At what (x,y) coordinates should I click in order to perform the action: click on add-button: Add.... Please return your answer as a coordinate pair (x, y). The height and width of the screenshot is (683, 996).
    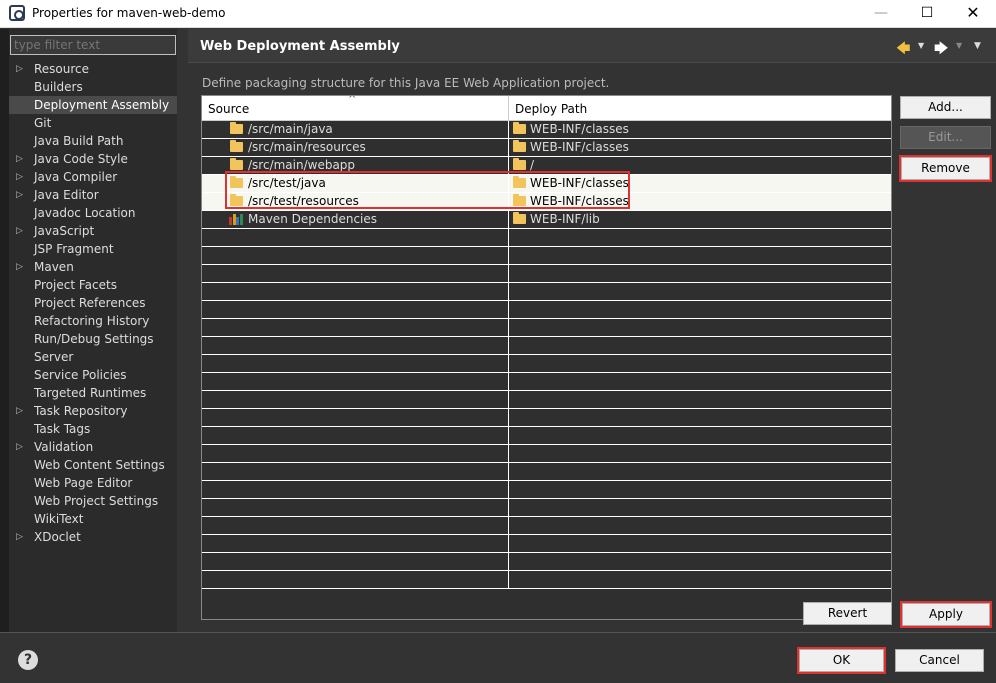
    Looking at the image, I should click on (945, 107).